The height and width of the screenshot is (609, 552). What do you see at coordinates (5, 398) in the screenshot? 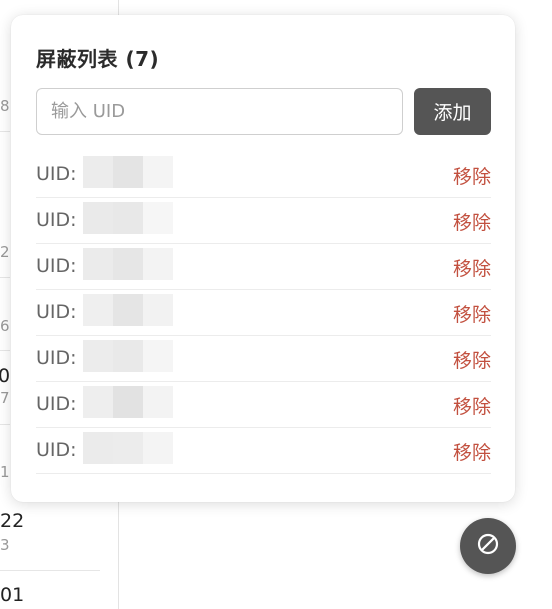
I see `background-number: 7` at bounding box center [5, 398].